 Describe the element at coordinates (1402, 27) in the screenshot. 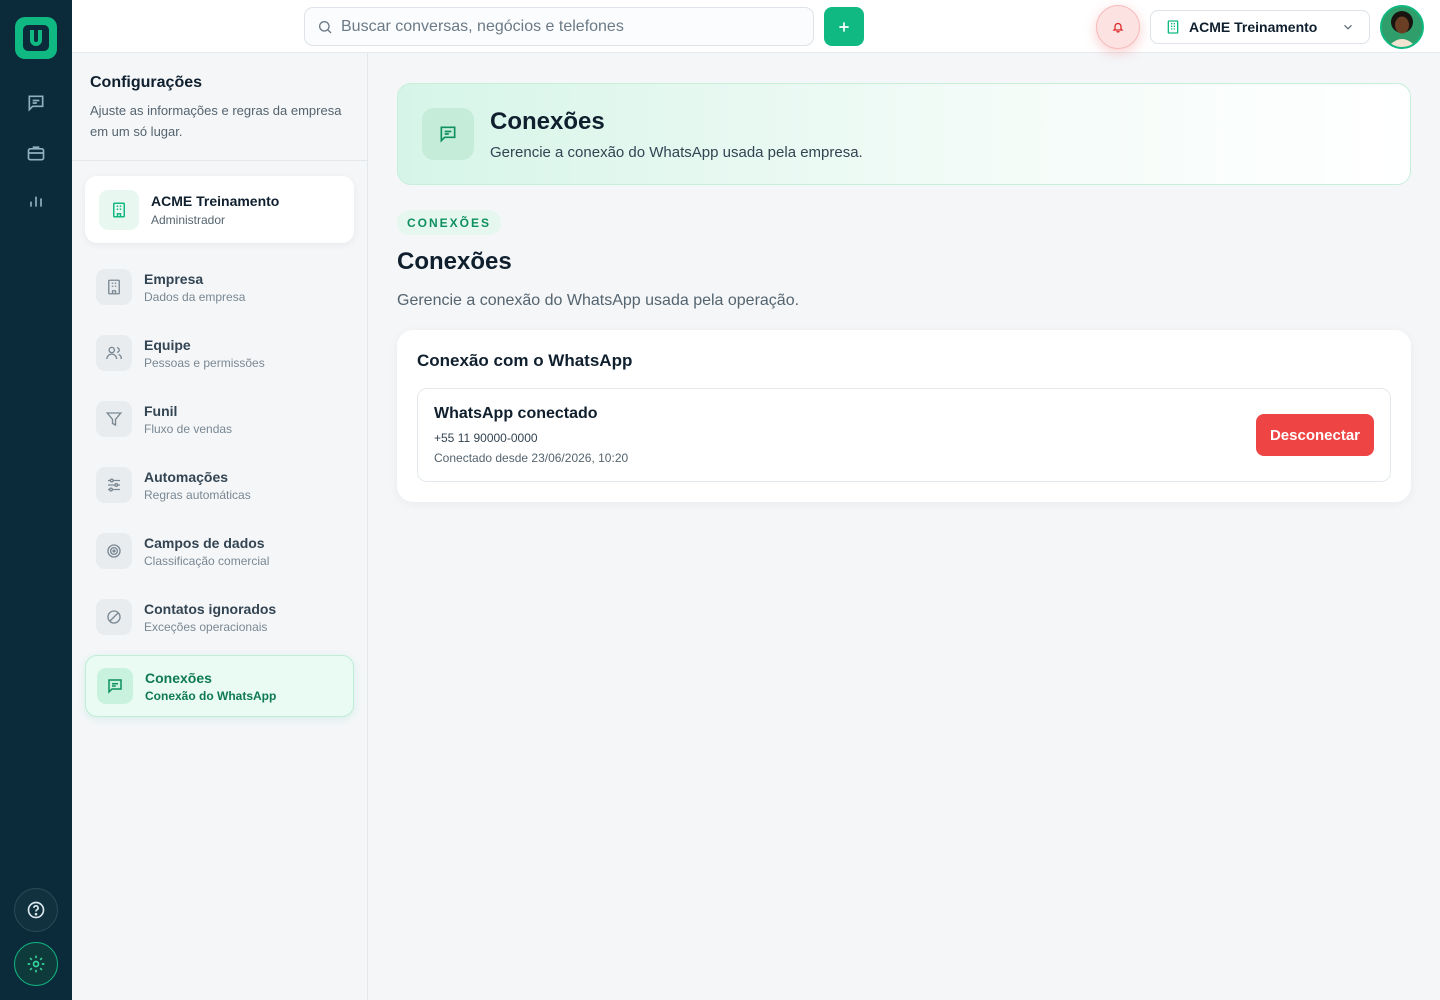

I see `user-avatar` at that location.